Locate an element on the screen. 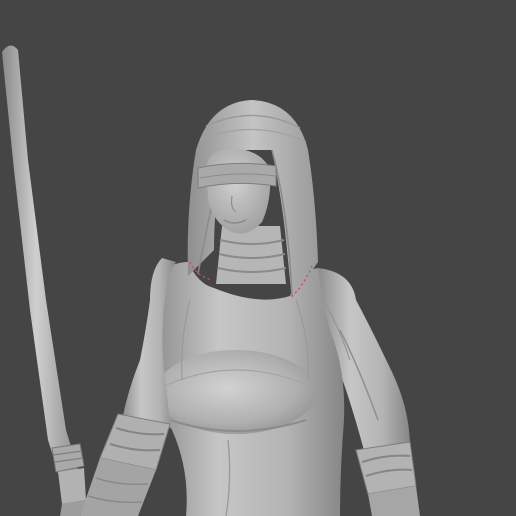  face is located at coordinates (238, 191).